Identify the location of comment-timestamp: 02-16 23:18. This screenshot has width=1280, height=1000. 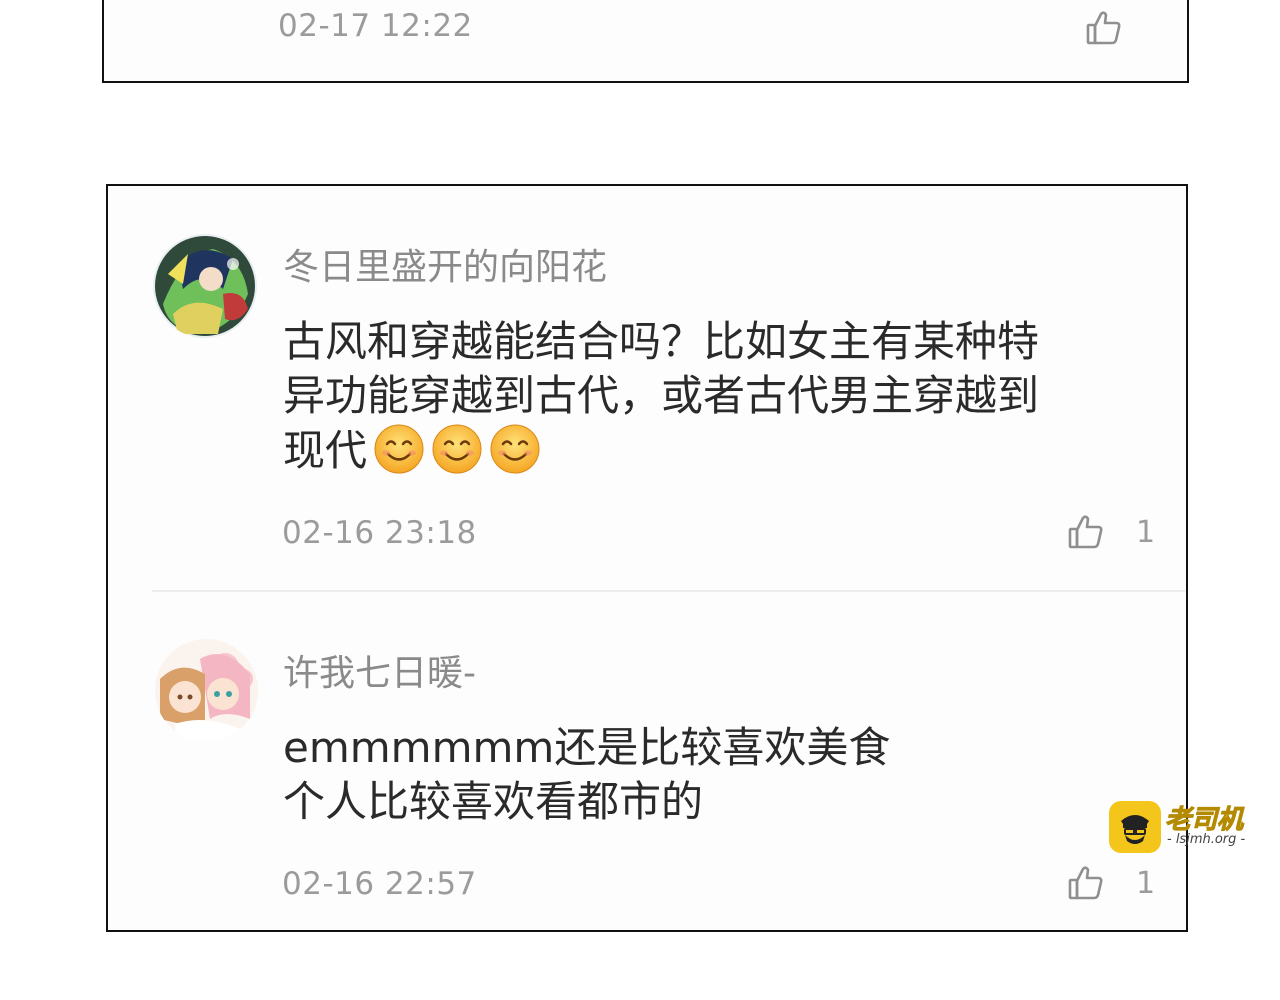
(379, 533).